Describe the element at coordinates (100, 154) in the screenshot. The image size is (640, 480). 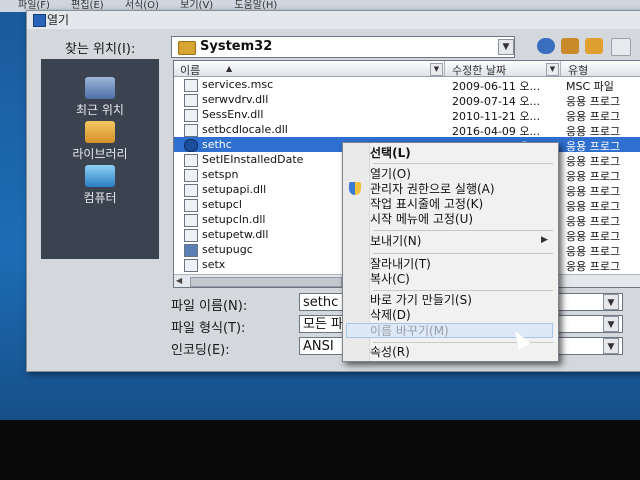
I see `place-label: 라이브러리` at that location.